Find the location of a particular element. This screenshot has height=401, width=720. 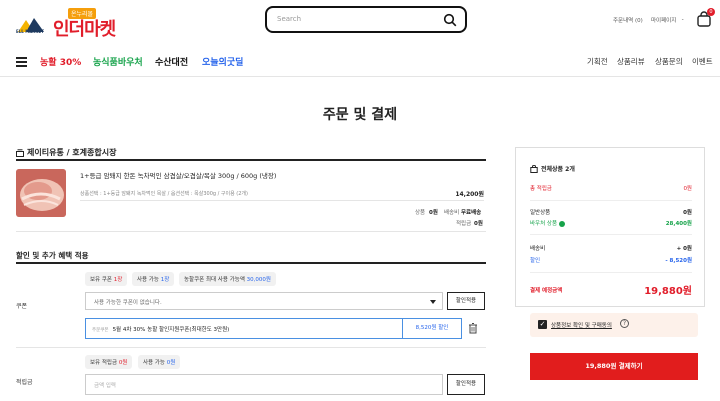

discount-section-title: 할인 및 추가 혜택 적용 is located at coordinates (52, 255).